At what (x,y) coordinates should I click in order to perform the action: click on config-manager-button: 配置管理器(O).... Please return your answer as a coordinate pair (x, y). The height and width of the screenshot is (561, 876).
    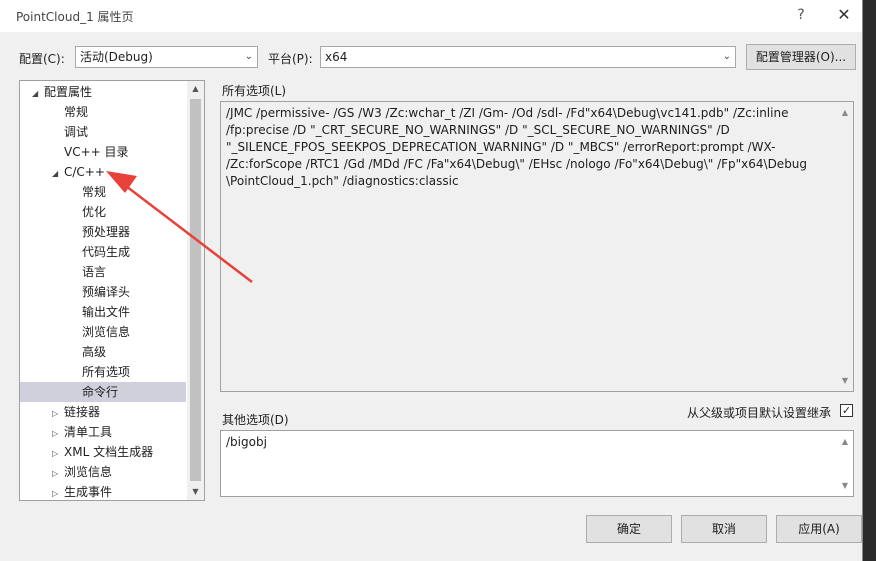
    Looking at the image, I should click on (801, 57).